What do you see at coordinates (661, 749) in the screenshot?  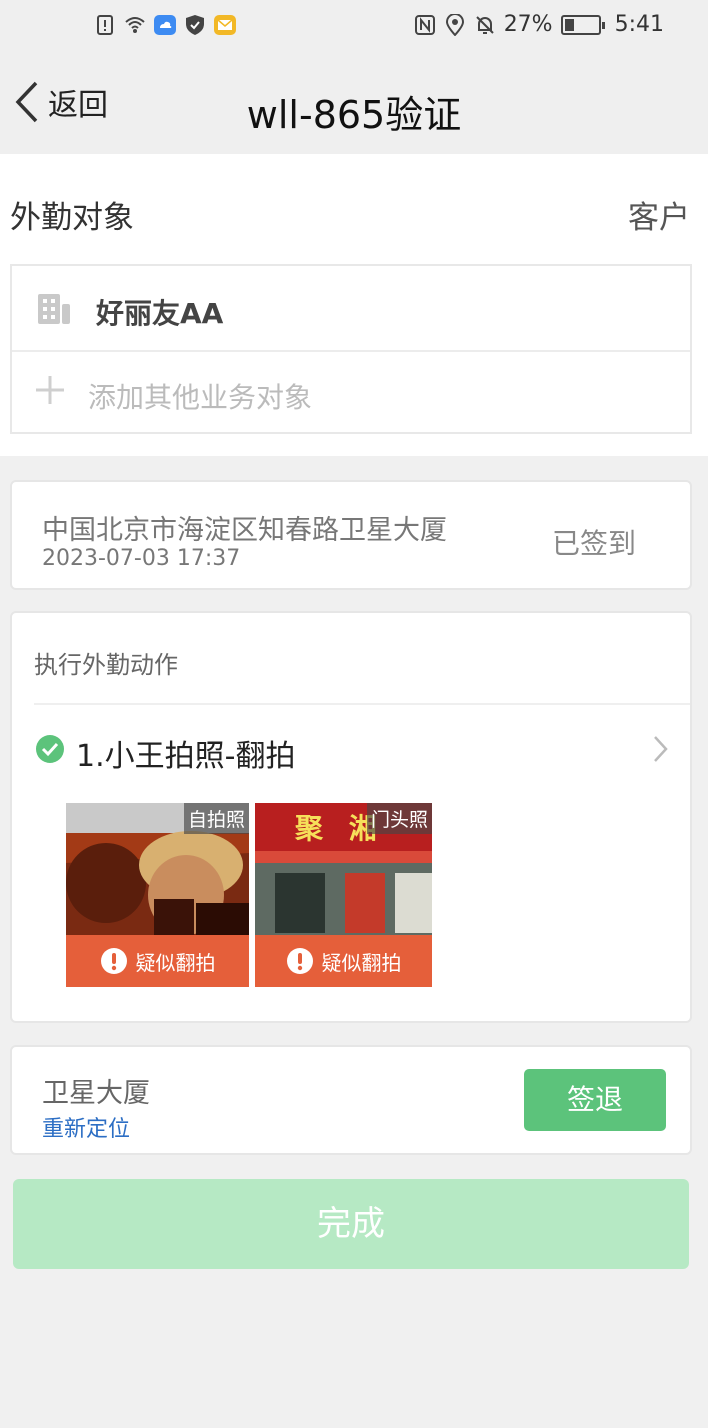 I see `chevron-right-icon` at bounding box center [661, 749].